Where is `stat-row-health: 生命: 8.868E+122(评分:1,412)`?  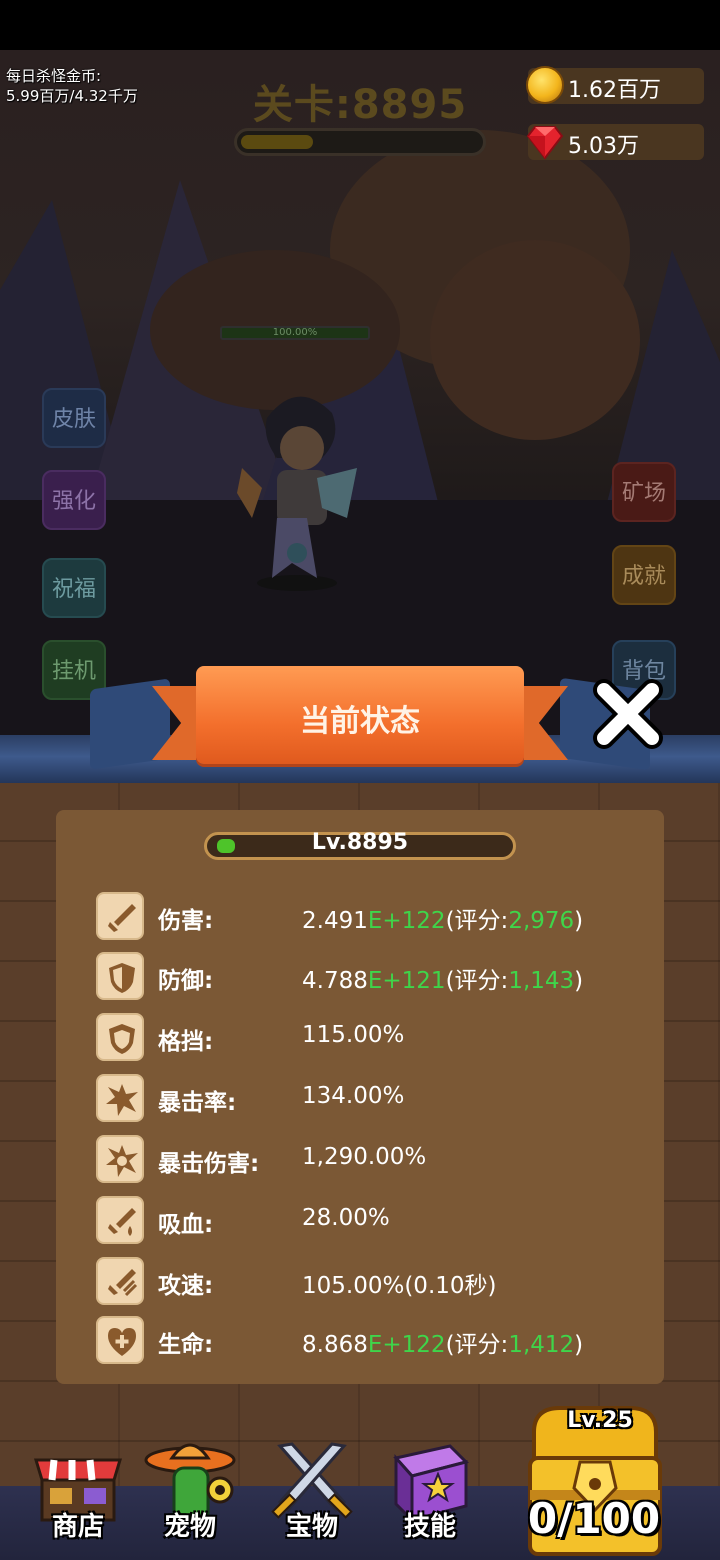 stat-row-health: 生命: 8.868E+122(评分:1,412) is located at coordinates (366, 1341).